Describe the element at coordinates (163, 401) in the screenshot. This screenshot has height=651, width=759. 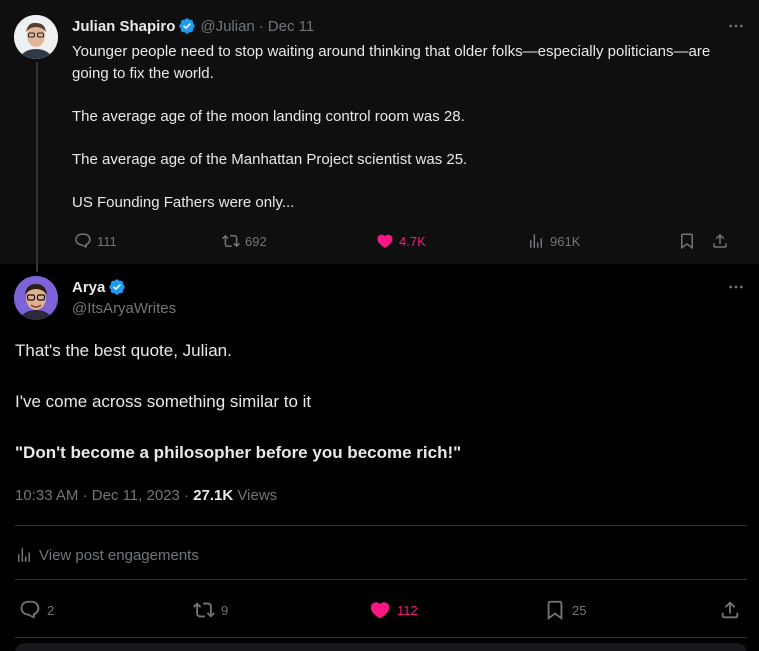
I see `reply-text-line: I've come across something similar to it` at that location.